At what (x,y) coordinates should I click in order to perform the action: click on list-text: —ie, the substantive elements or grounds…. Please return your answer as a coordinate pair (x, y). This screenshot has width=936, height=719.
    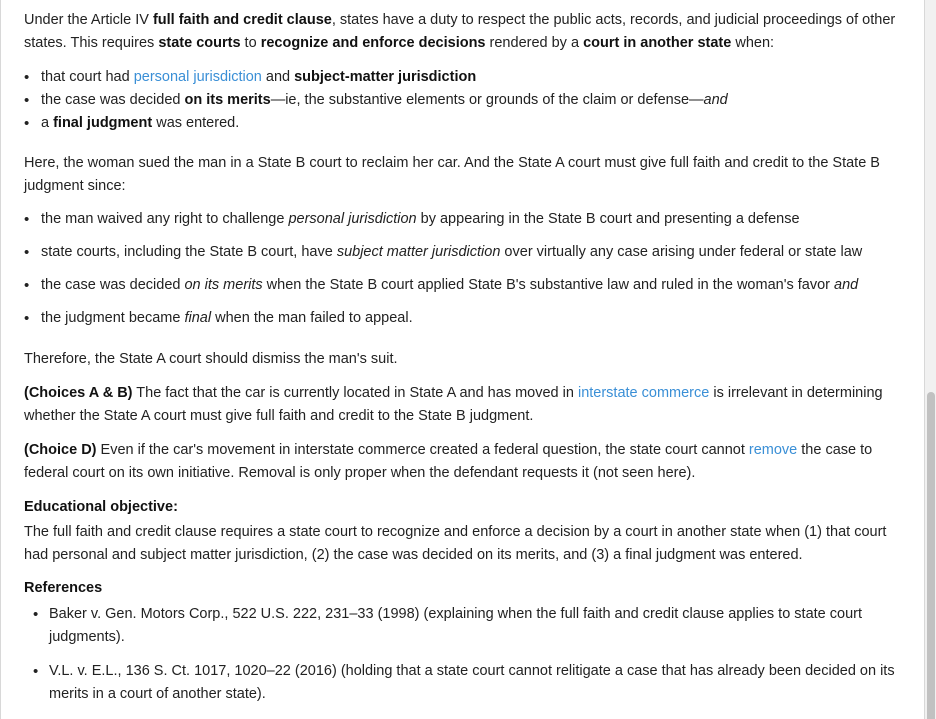
    Looking at the image, I should click on (487, 100).